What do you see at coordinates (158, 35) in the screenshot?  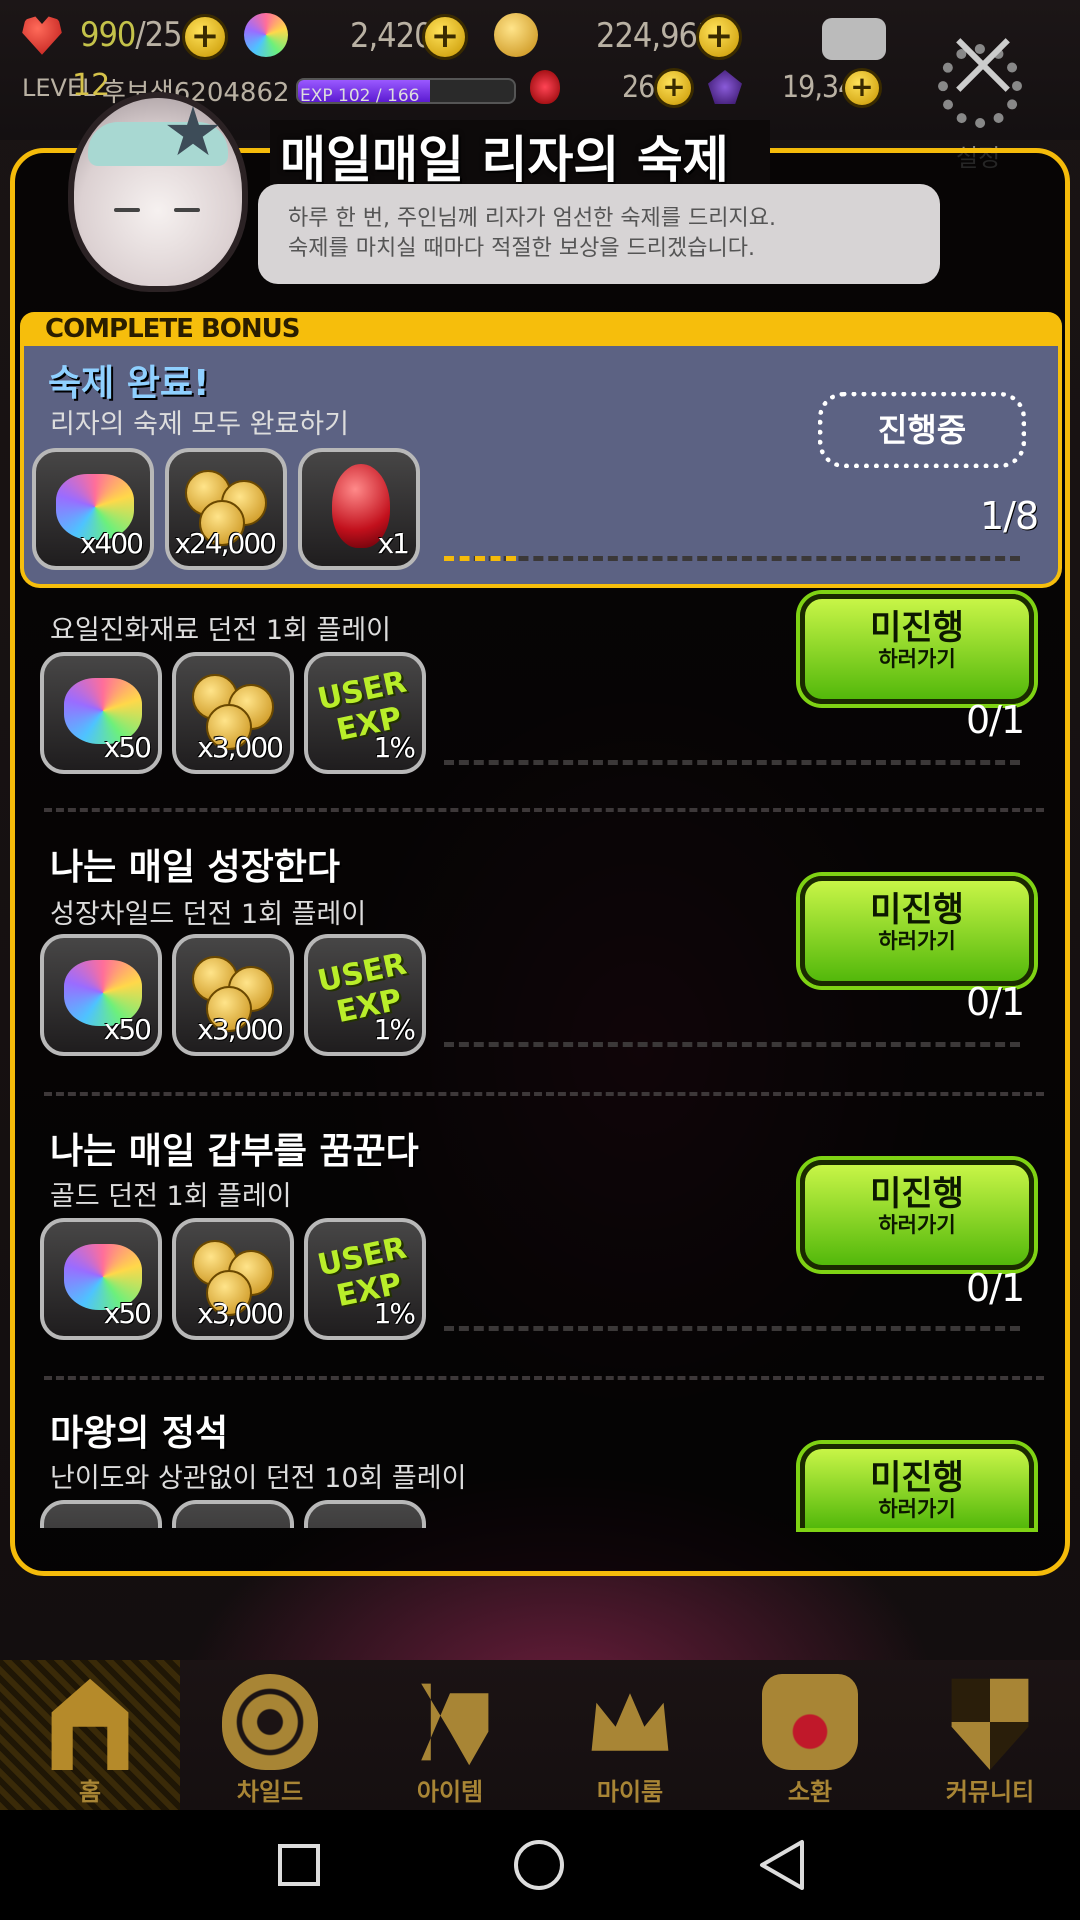 I see `hearts-max: /25` at bounding box center [158, 35].